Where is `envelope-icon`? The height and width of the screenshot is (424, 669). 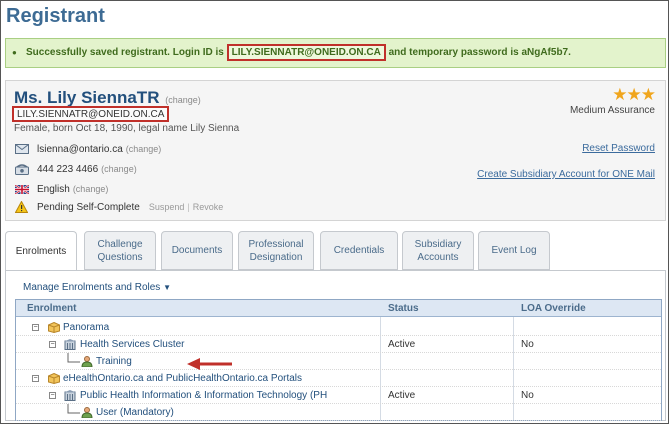
envelope-icon is located at coordinates (21, 149).